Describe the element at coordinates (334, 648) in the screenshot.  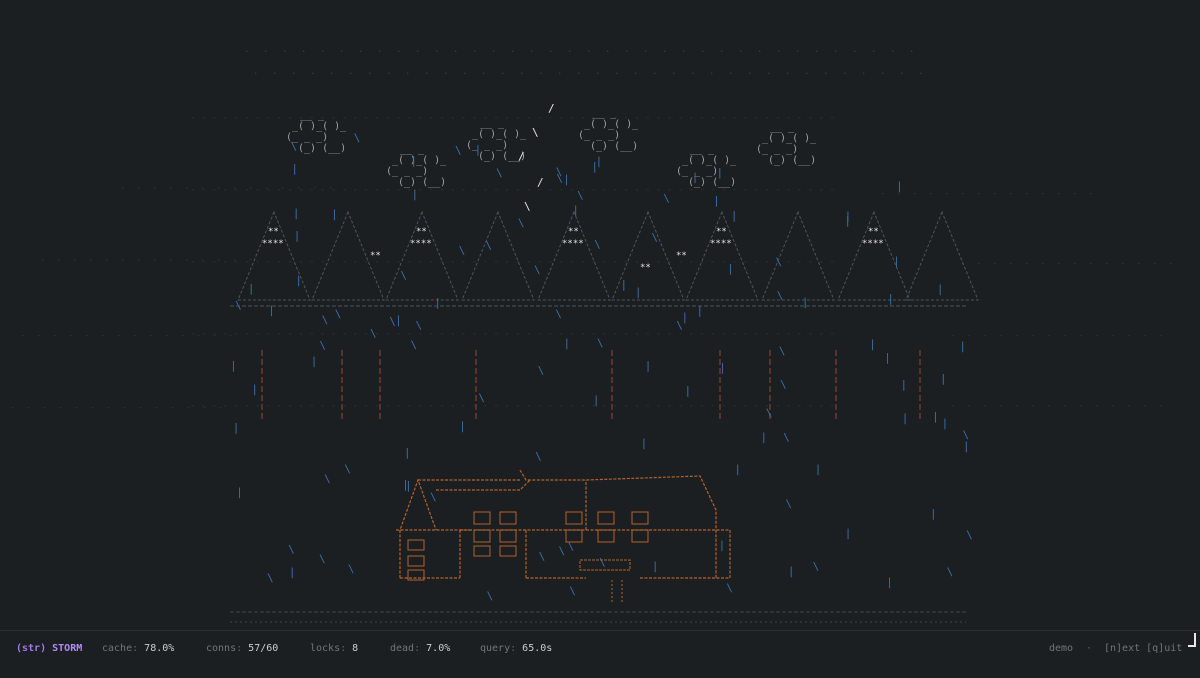
I see `metric-locks: locks: 8` at that location.